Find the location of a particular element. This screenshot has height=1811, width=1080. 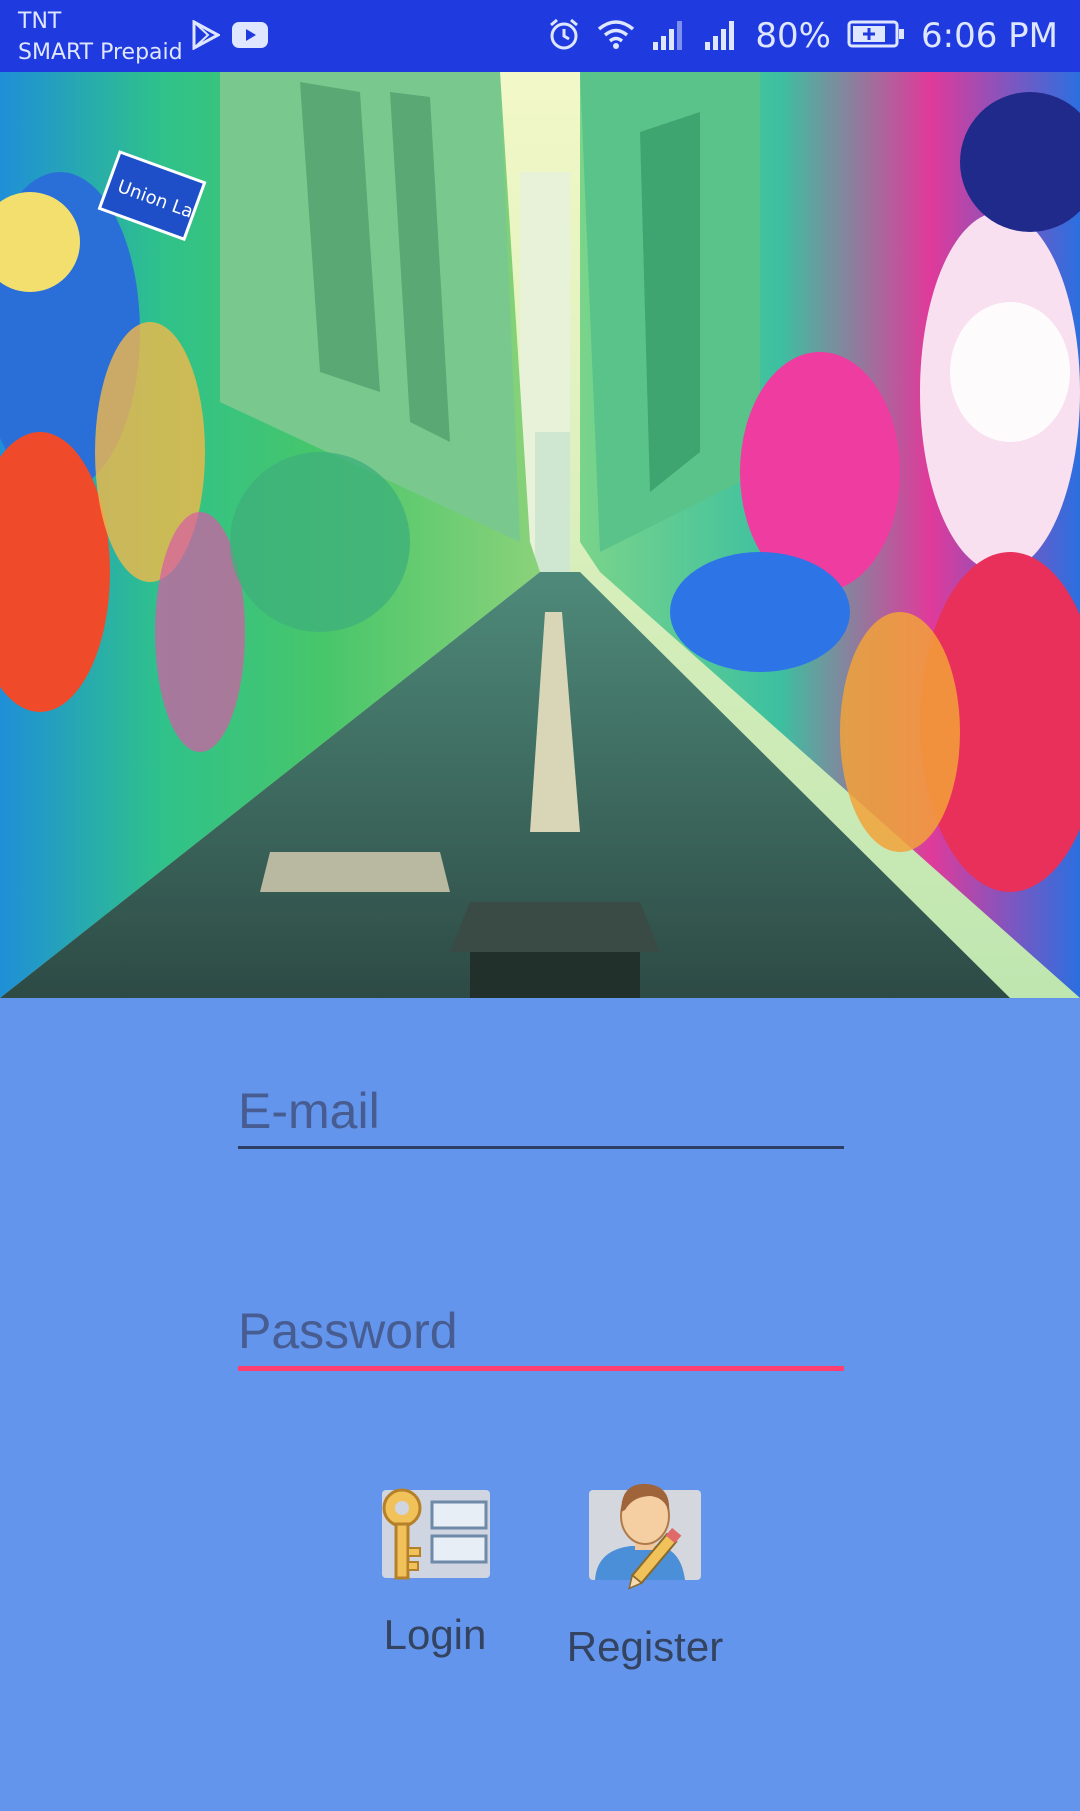

login-button: Login is located at coordinates (435, 1572).